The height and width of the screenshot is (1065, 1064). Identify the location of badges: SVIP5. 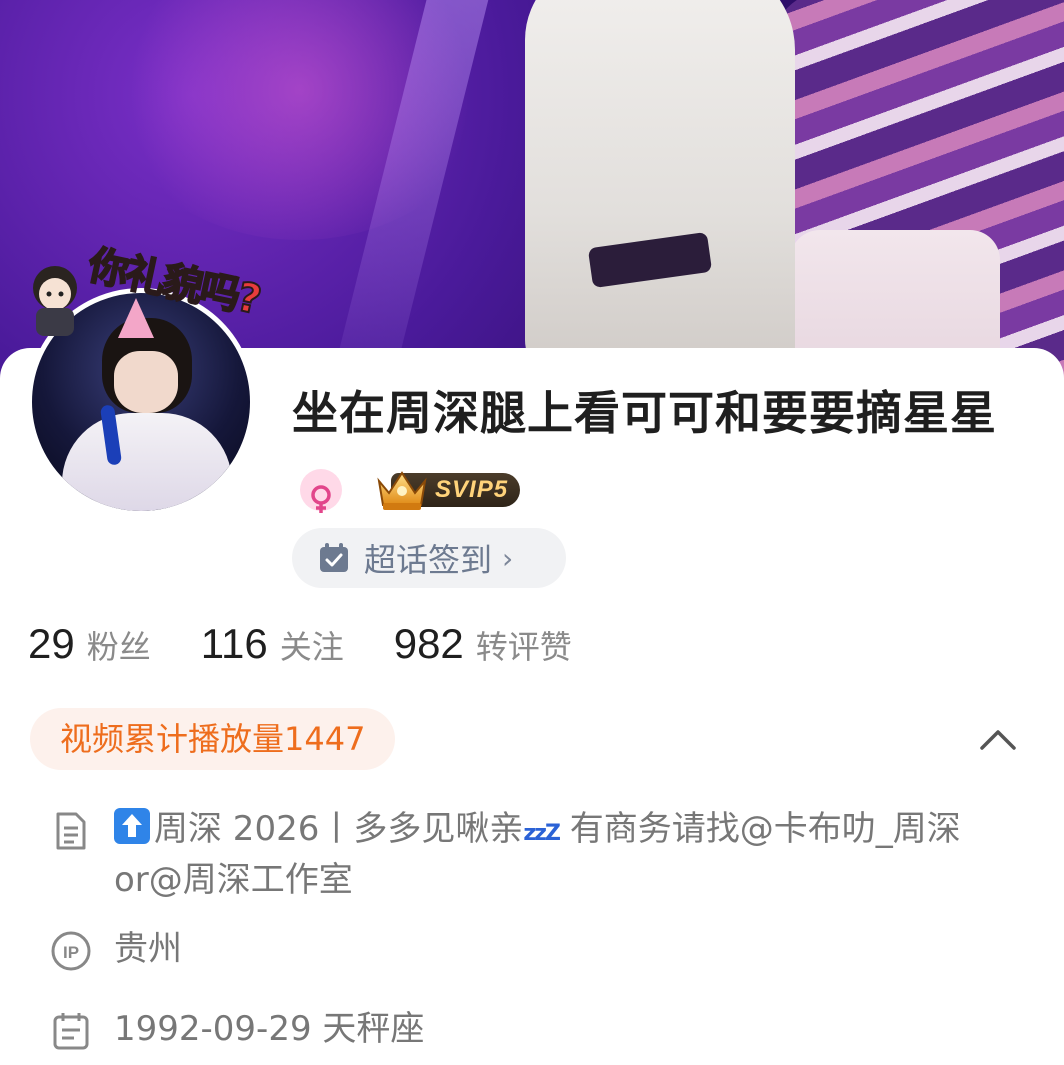
(410, 487).